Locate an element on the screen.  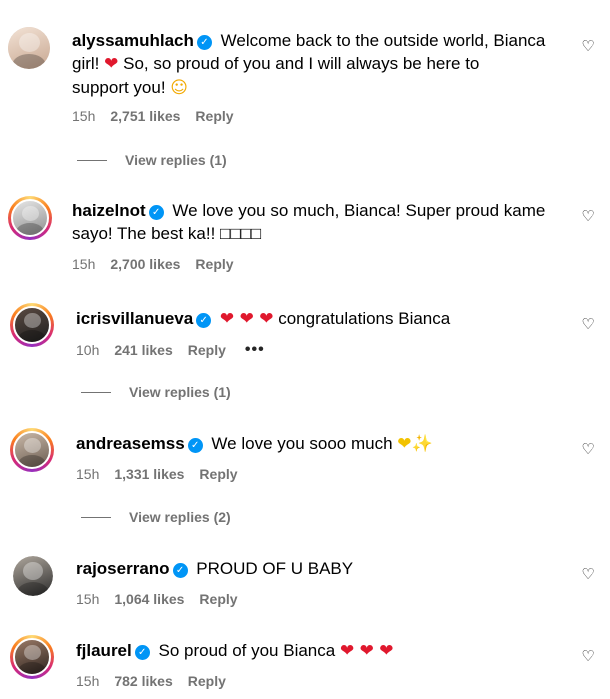
smiling-face-hearts-emoji: ☺ is located at coordinates (179, 88).